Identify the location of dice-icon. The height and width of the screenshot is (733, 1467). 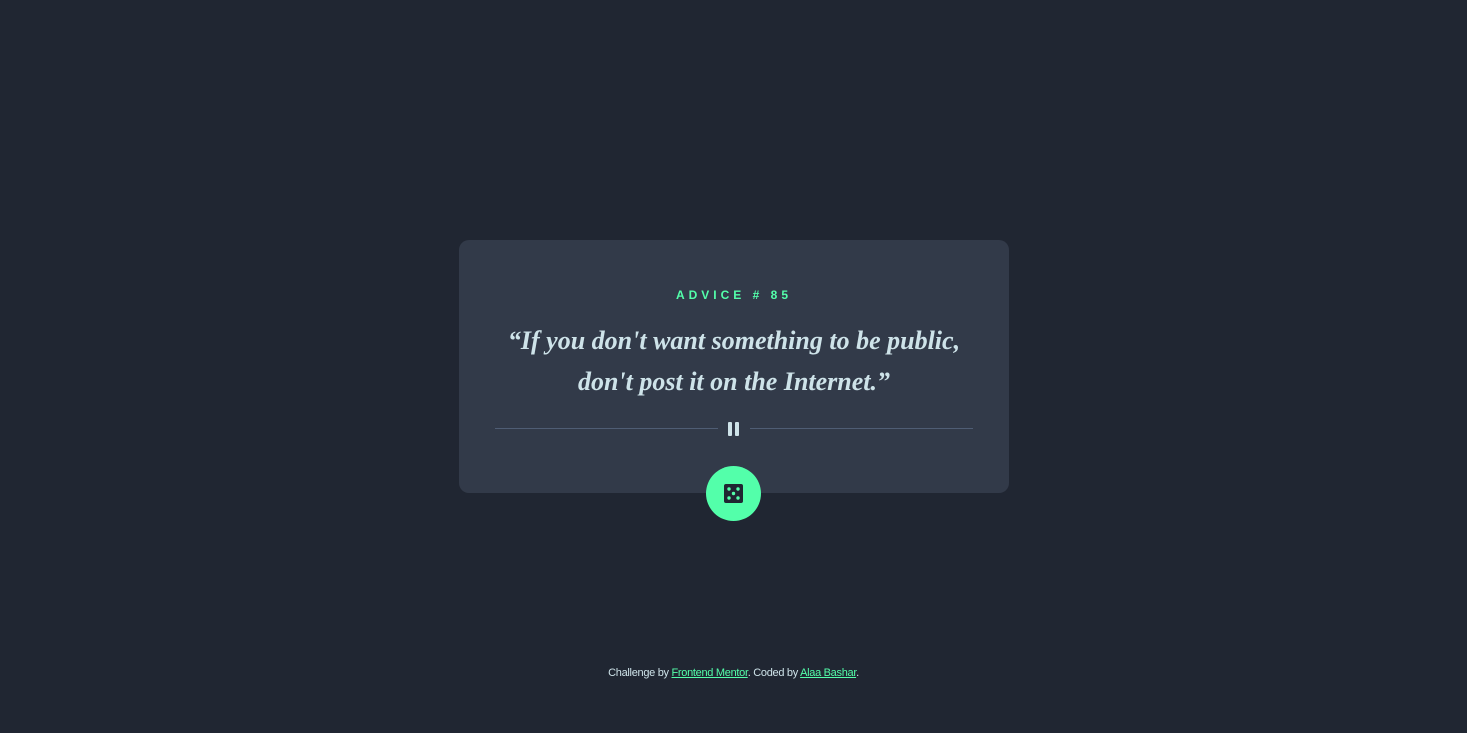
(733, 493).